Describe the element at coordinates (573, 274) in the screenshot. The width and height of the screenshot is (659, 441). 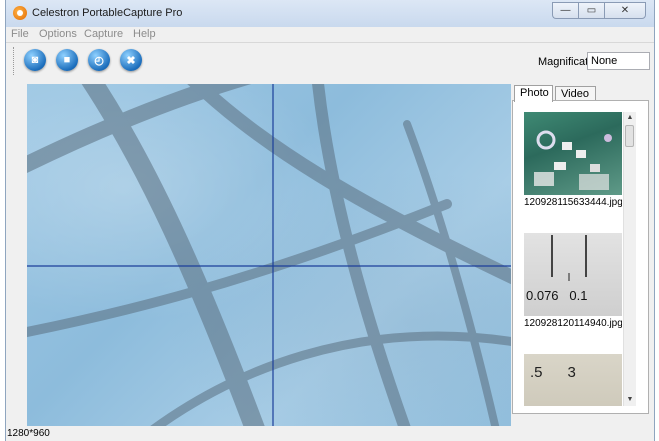
I see `thumbnail-image: 0.076 0.1` at that location.